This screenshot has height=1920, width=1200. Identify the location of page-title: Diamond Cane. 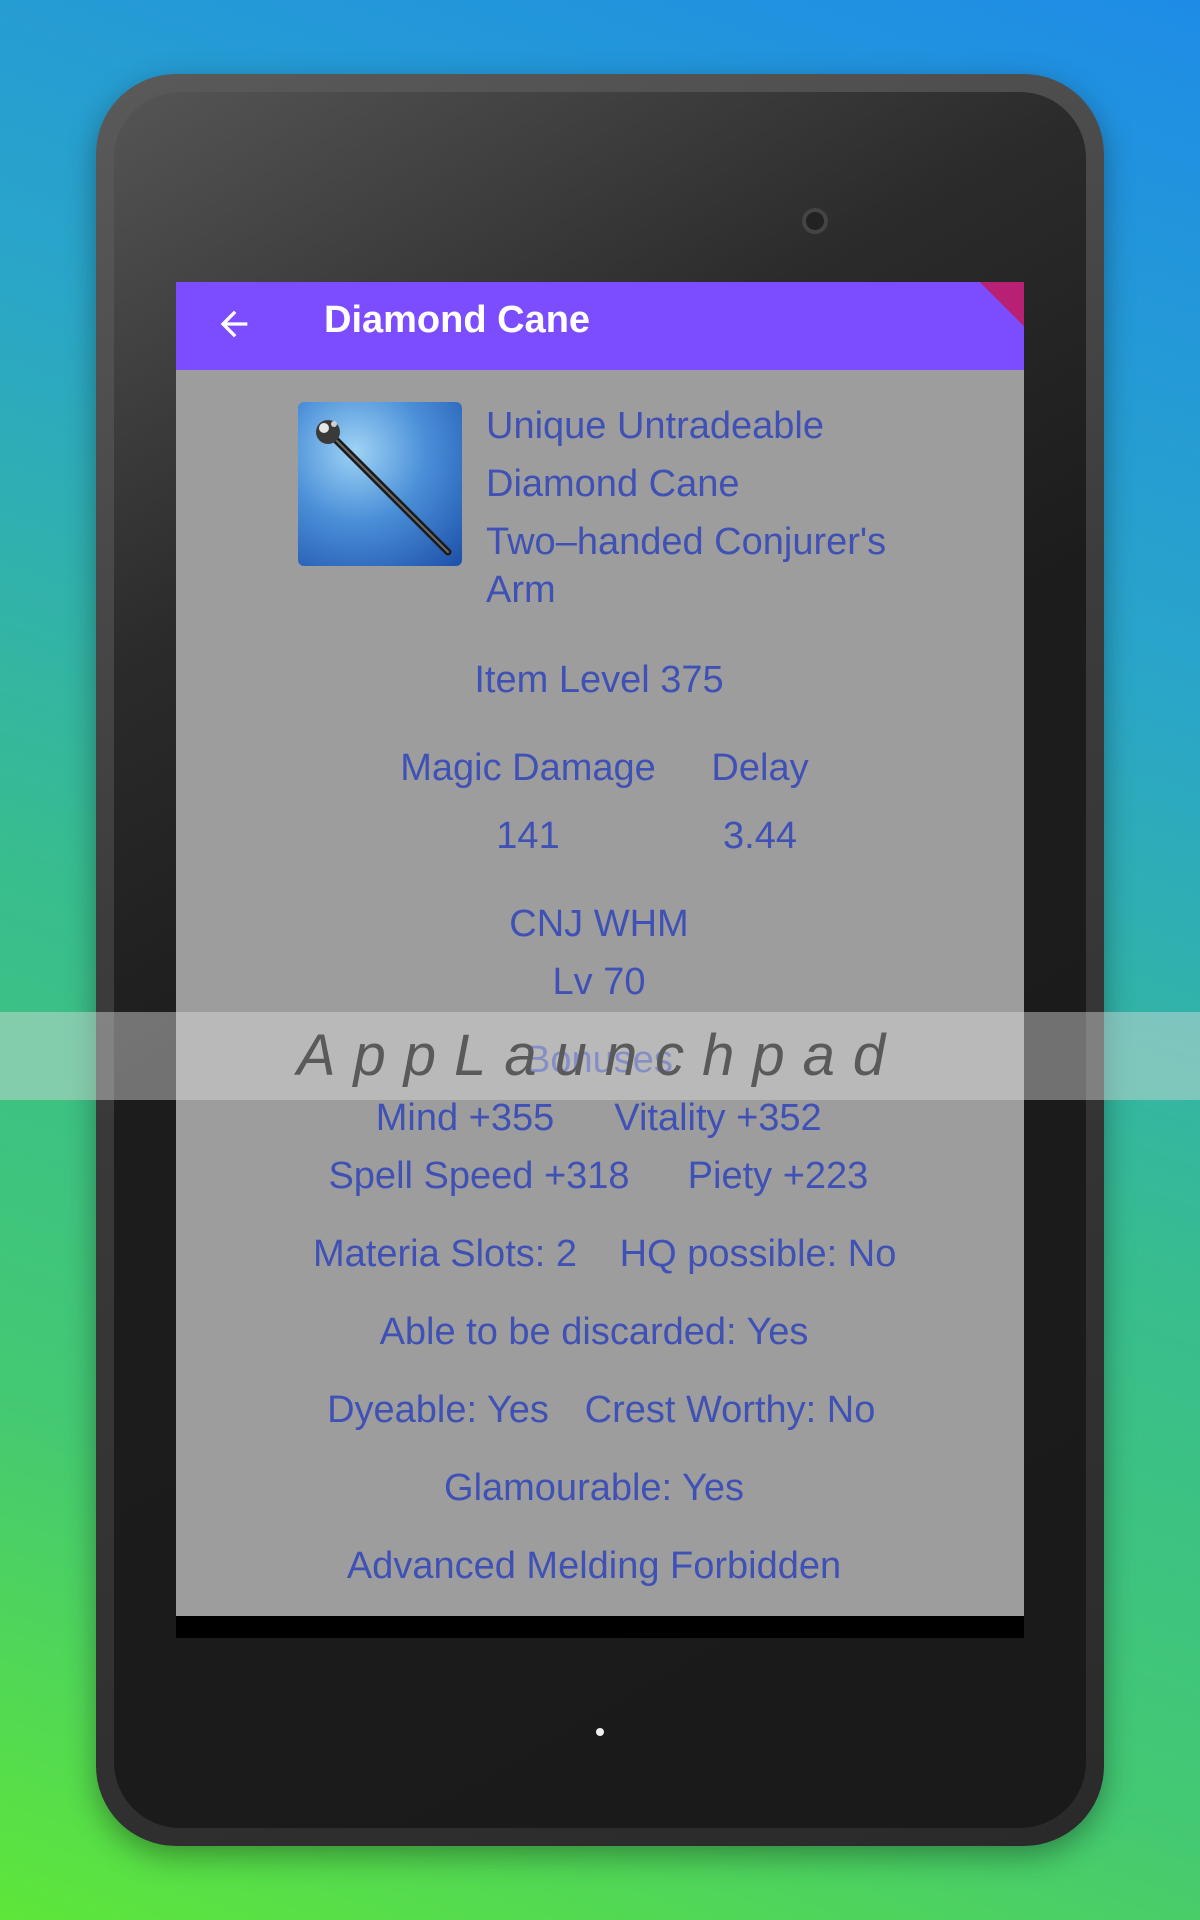
(457, 320).